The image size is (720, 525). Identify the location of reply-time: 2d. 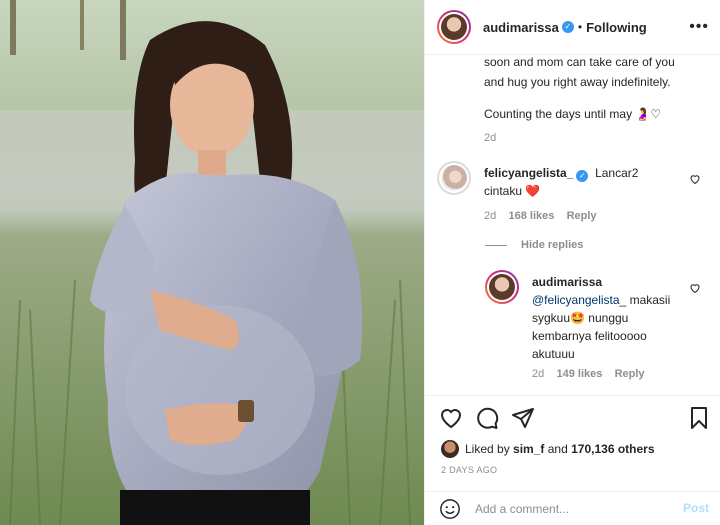
(538, 374).